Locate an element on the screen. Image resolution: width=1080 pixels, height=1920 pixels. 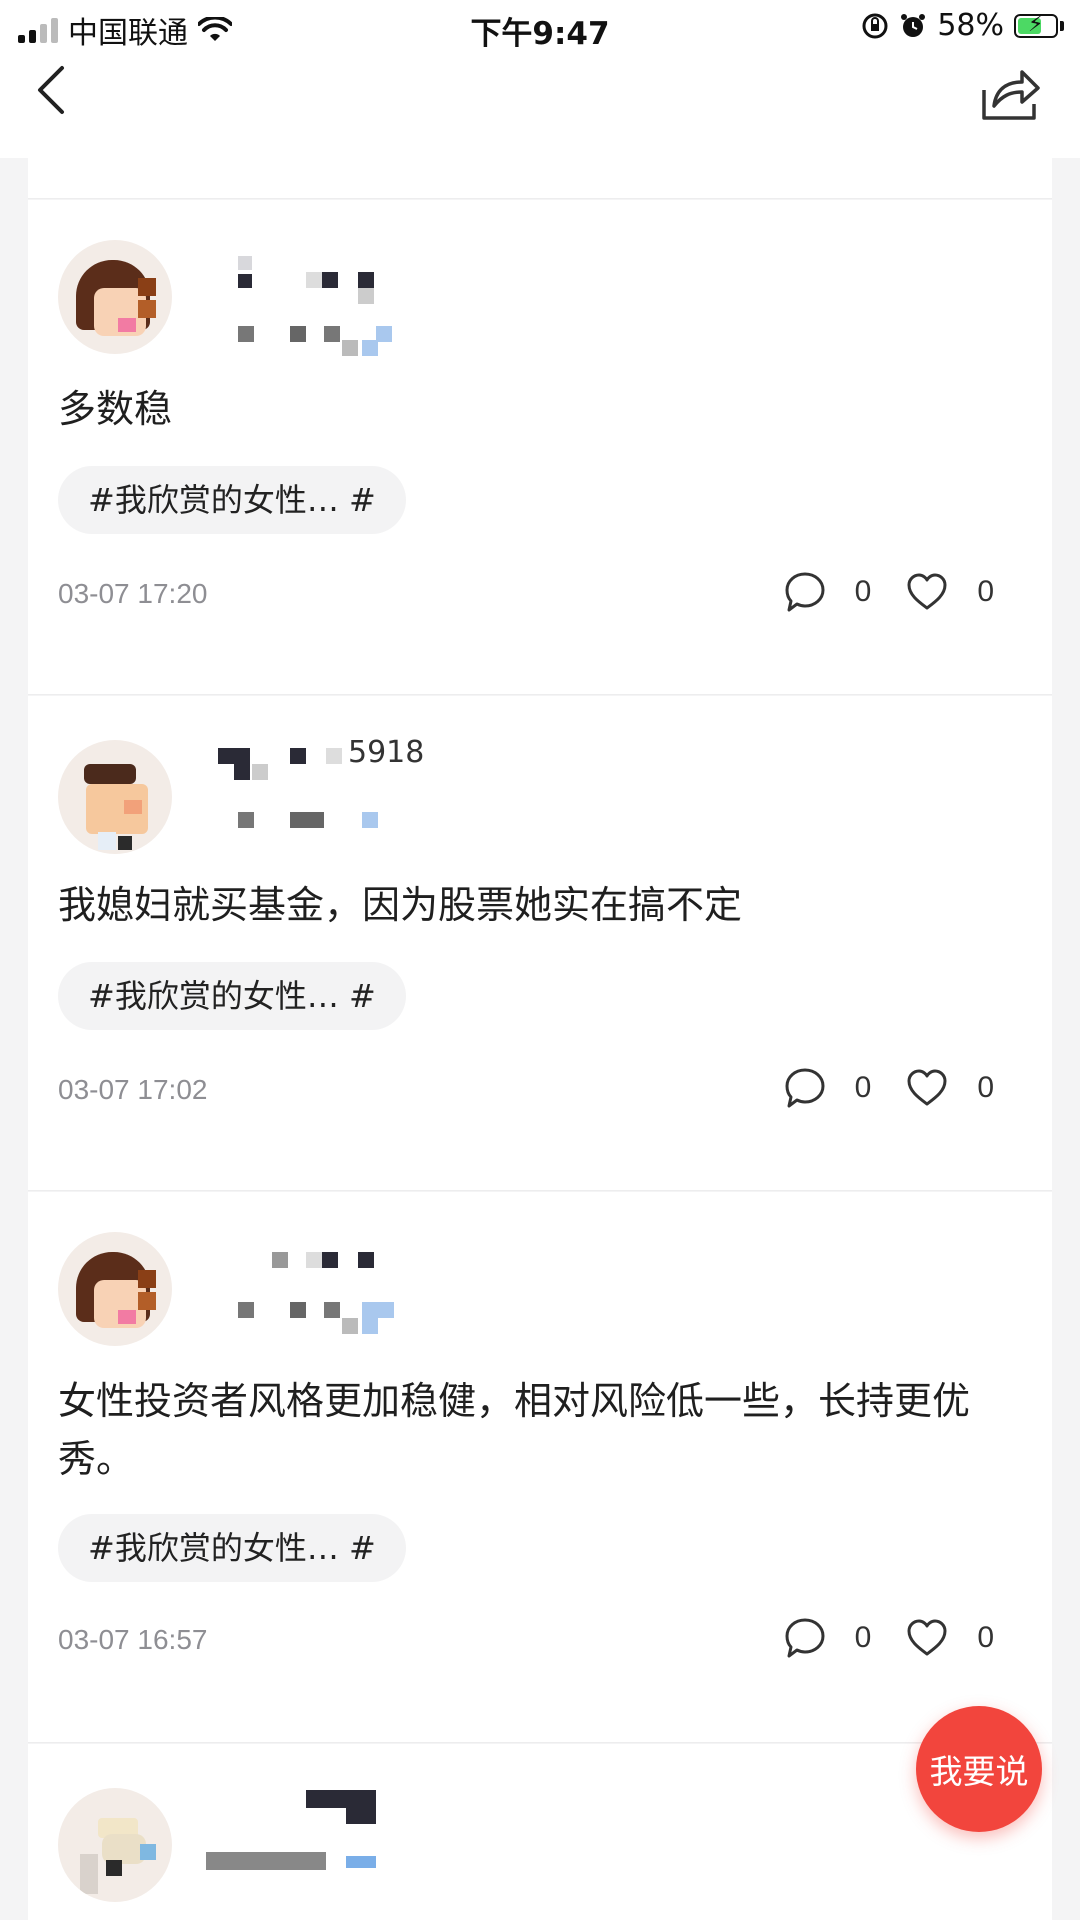
speak-fab: 我要说 is located at coordinates (979, 1769).